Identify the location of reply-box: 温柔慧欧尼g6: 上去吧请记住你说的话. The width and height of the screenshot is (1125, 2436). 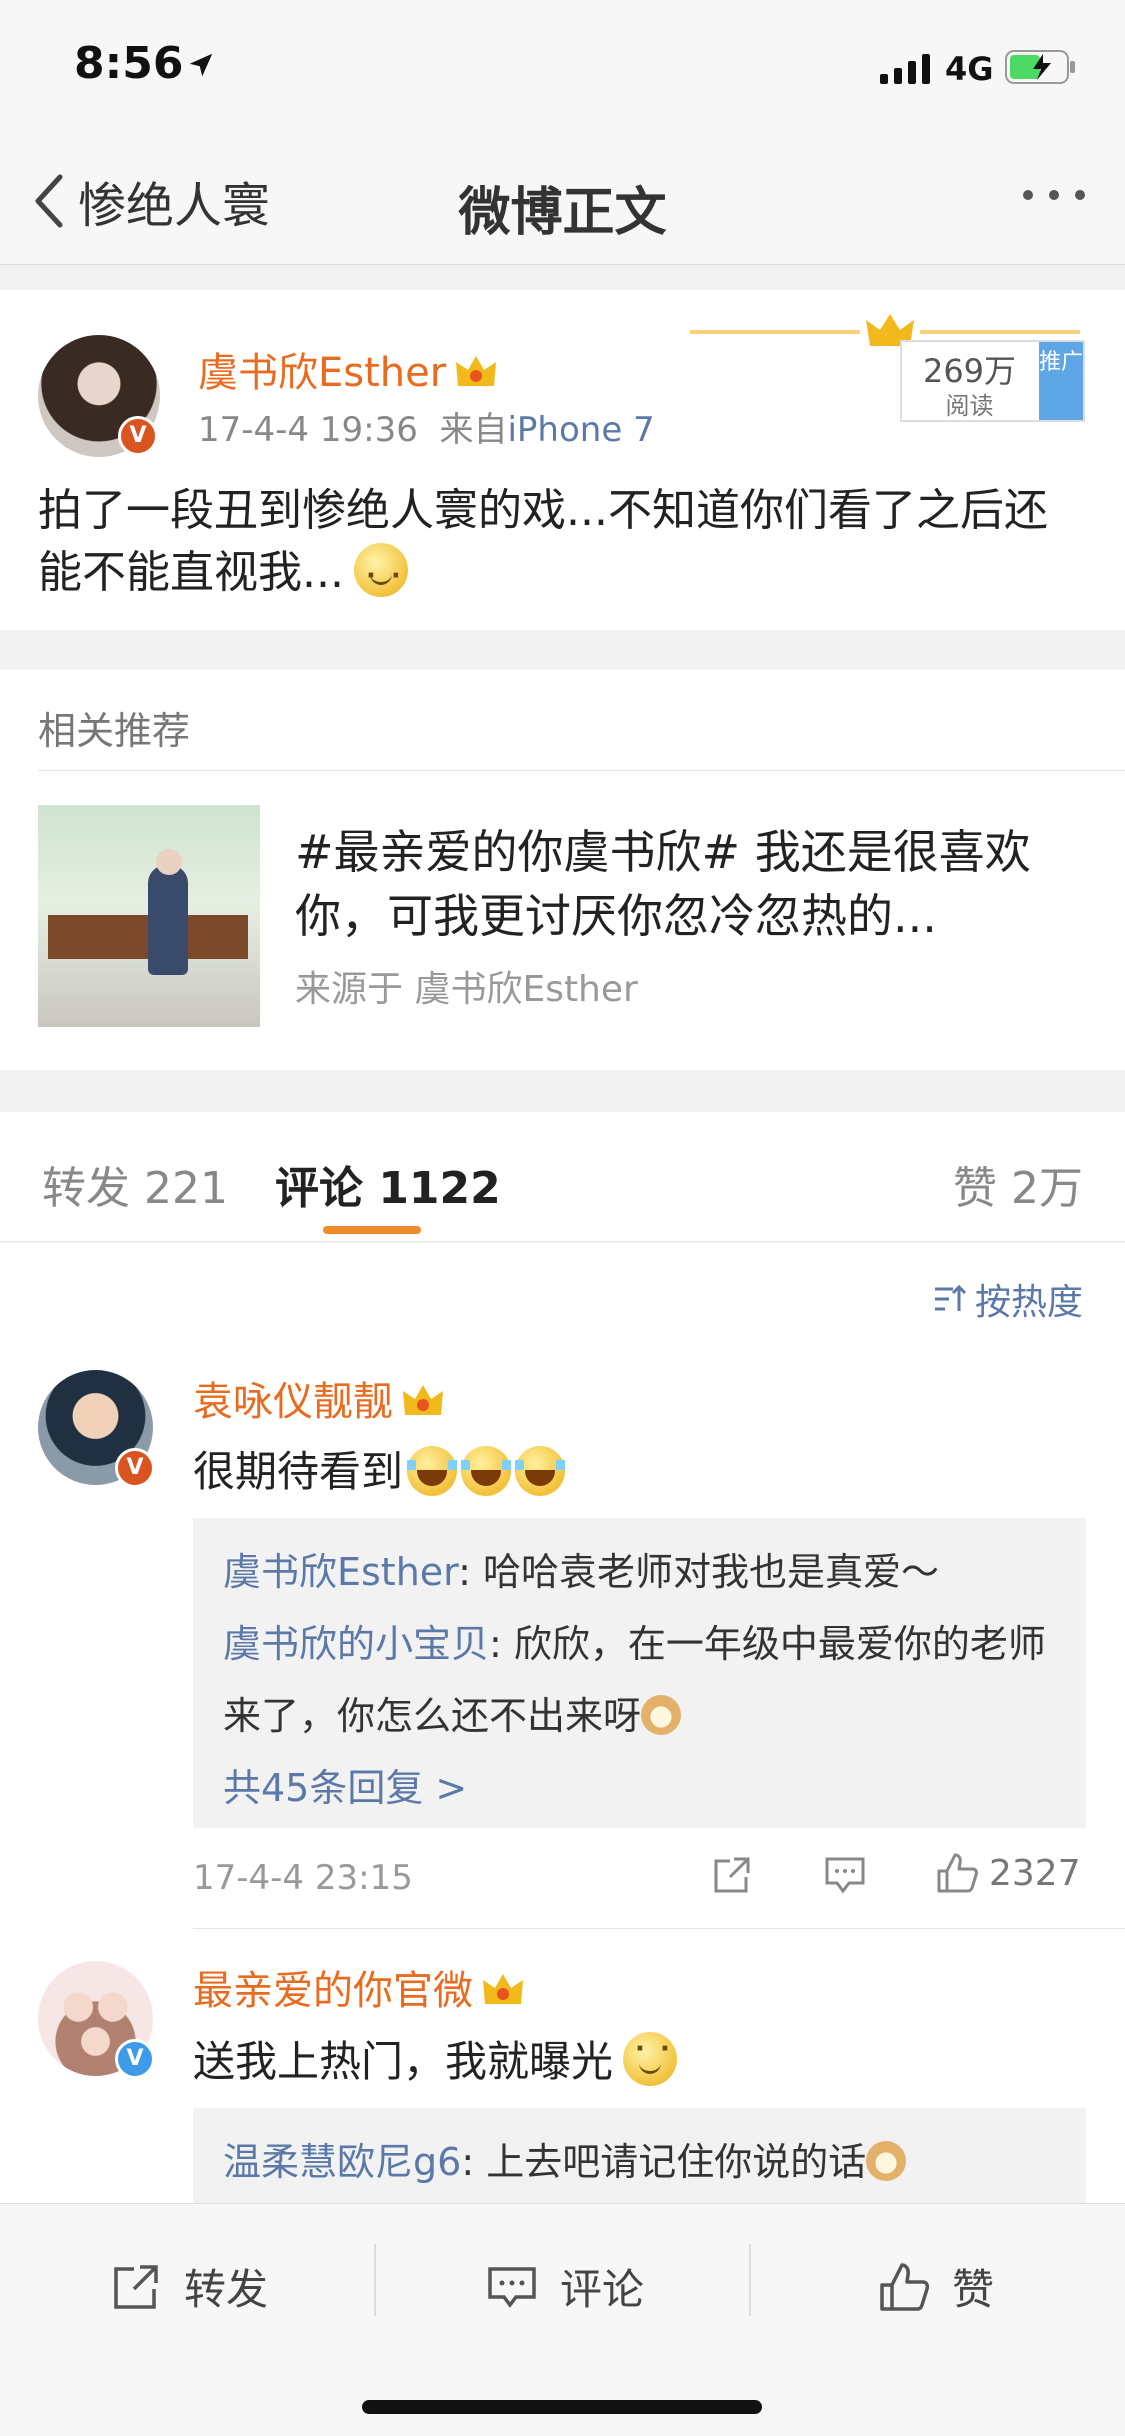
(639, 2155).